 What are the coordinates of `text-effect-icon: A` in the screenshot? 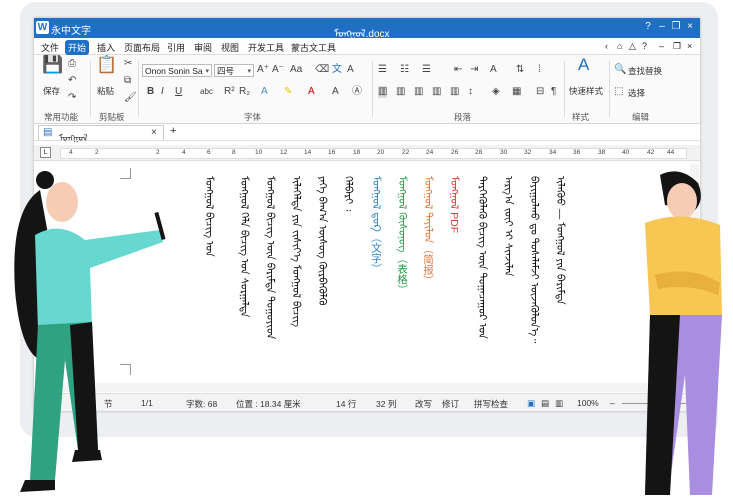 It's located at (264, 92).